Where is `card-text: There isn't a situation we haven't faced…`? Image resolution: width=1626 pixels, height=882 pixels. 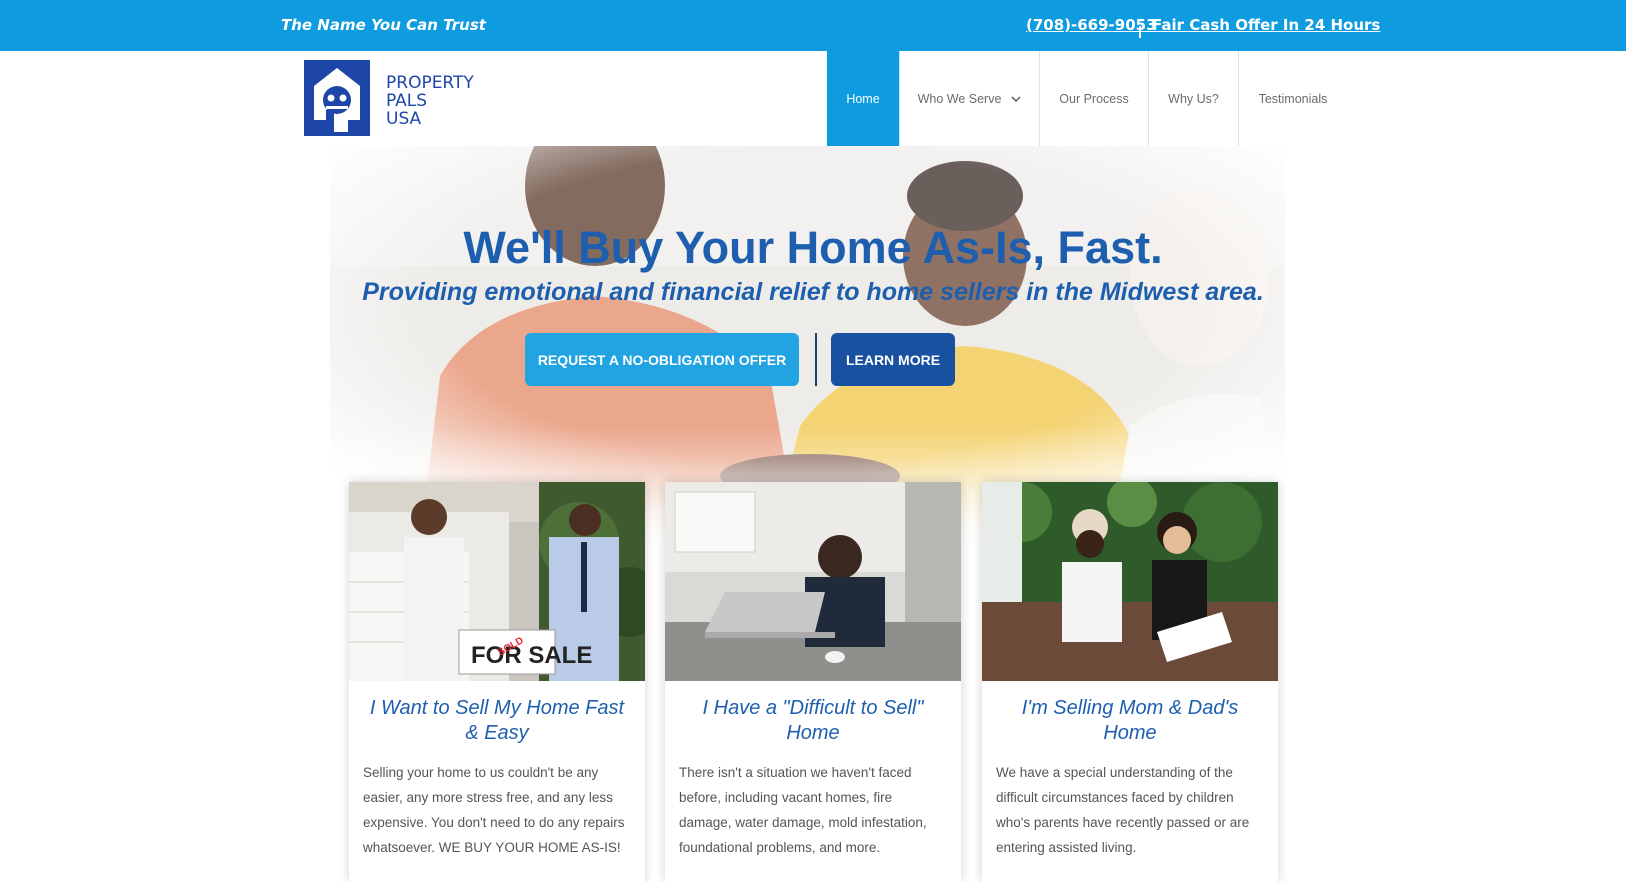 card-text: There isn't a situation we haven't faced… is located at coordinates (803, 810).